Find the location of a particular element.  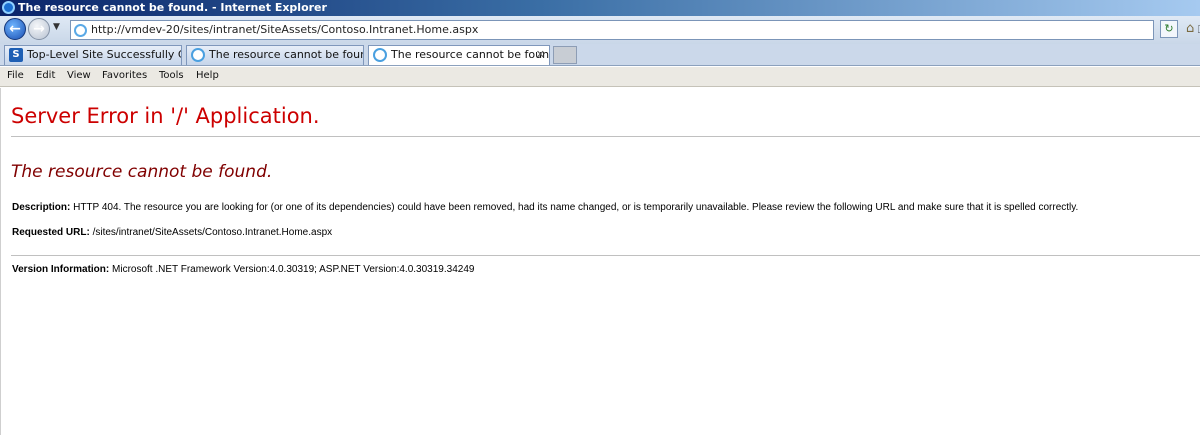

refresh-button: ↻ is located at coordinates (1169, 29).